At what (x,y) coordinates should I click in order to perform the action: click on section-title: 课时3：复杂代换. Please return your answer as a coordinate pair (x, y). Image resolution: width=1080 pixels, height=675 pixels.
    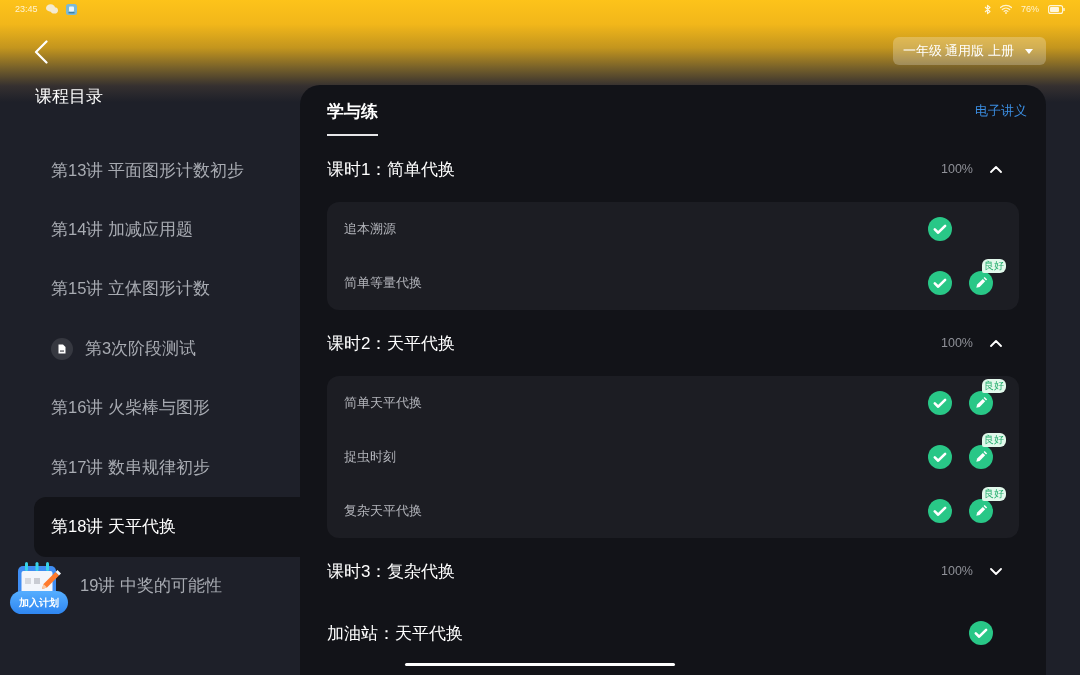
    Looking at the image, I should click on (392, 571).